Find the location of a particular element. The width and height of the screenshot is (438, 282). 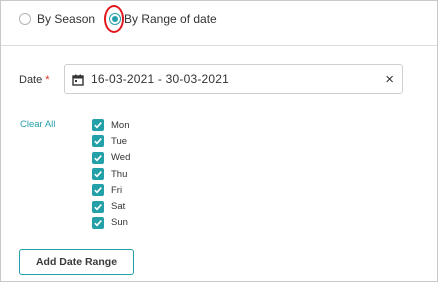

day-label: Thu is located at coordinates (119, 174).